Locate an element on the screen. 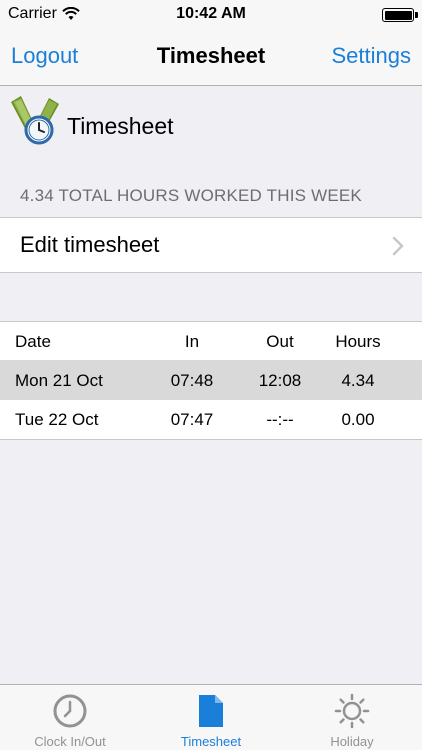  status-time: 10:42 AM is located at coordinates (211, 13).